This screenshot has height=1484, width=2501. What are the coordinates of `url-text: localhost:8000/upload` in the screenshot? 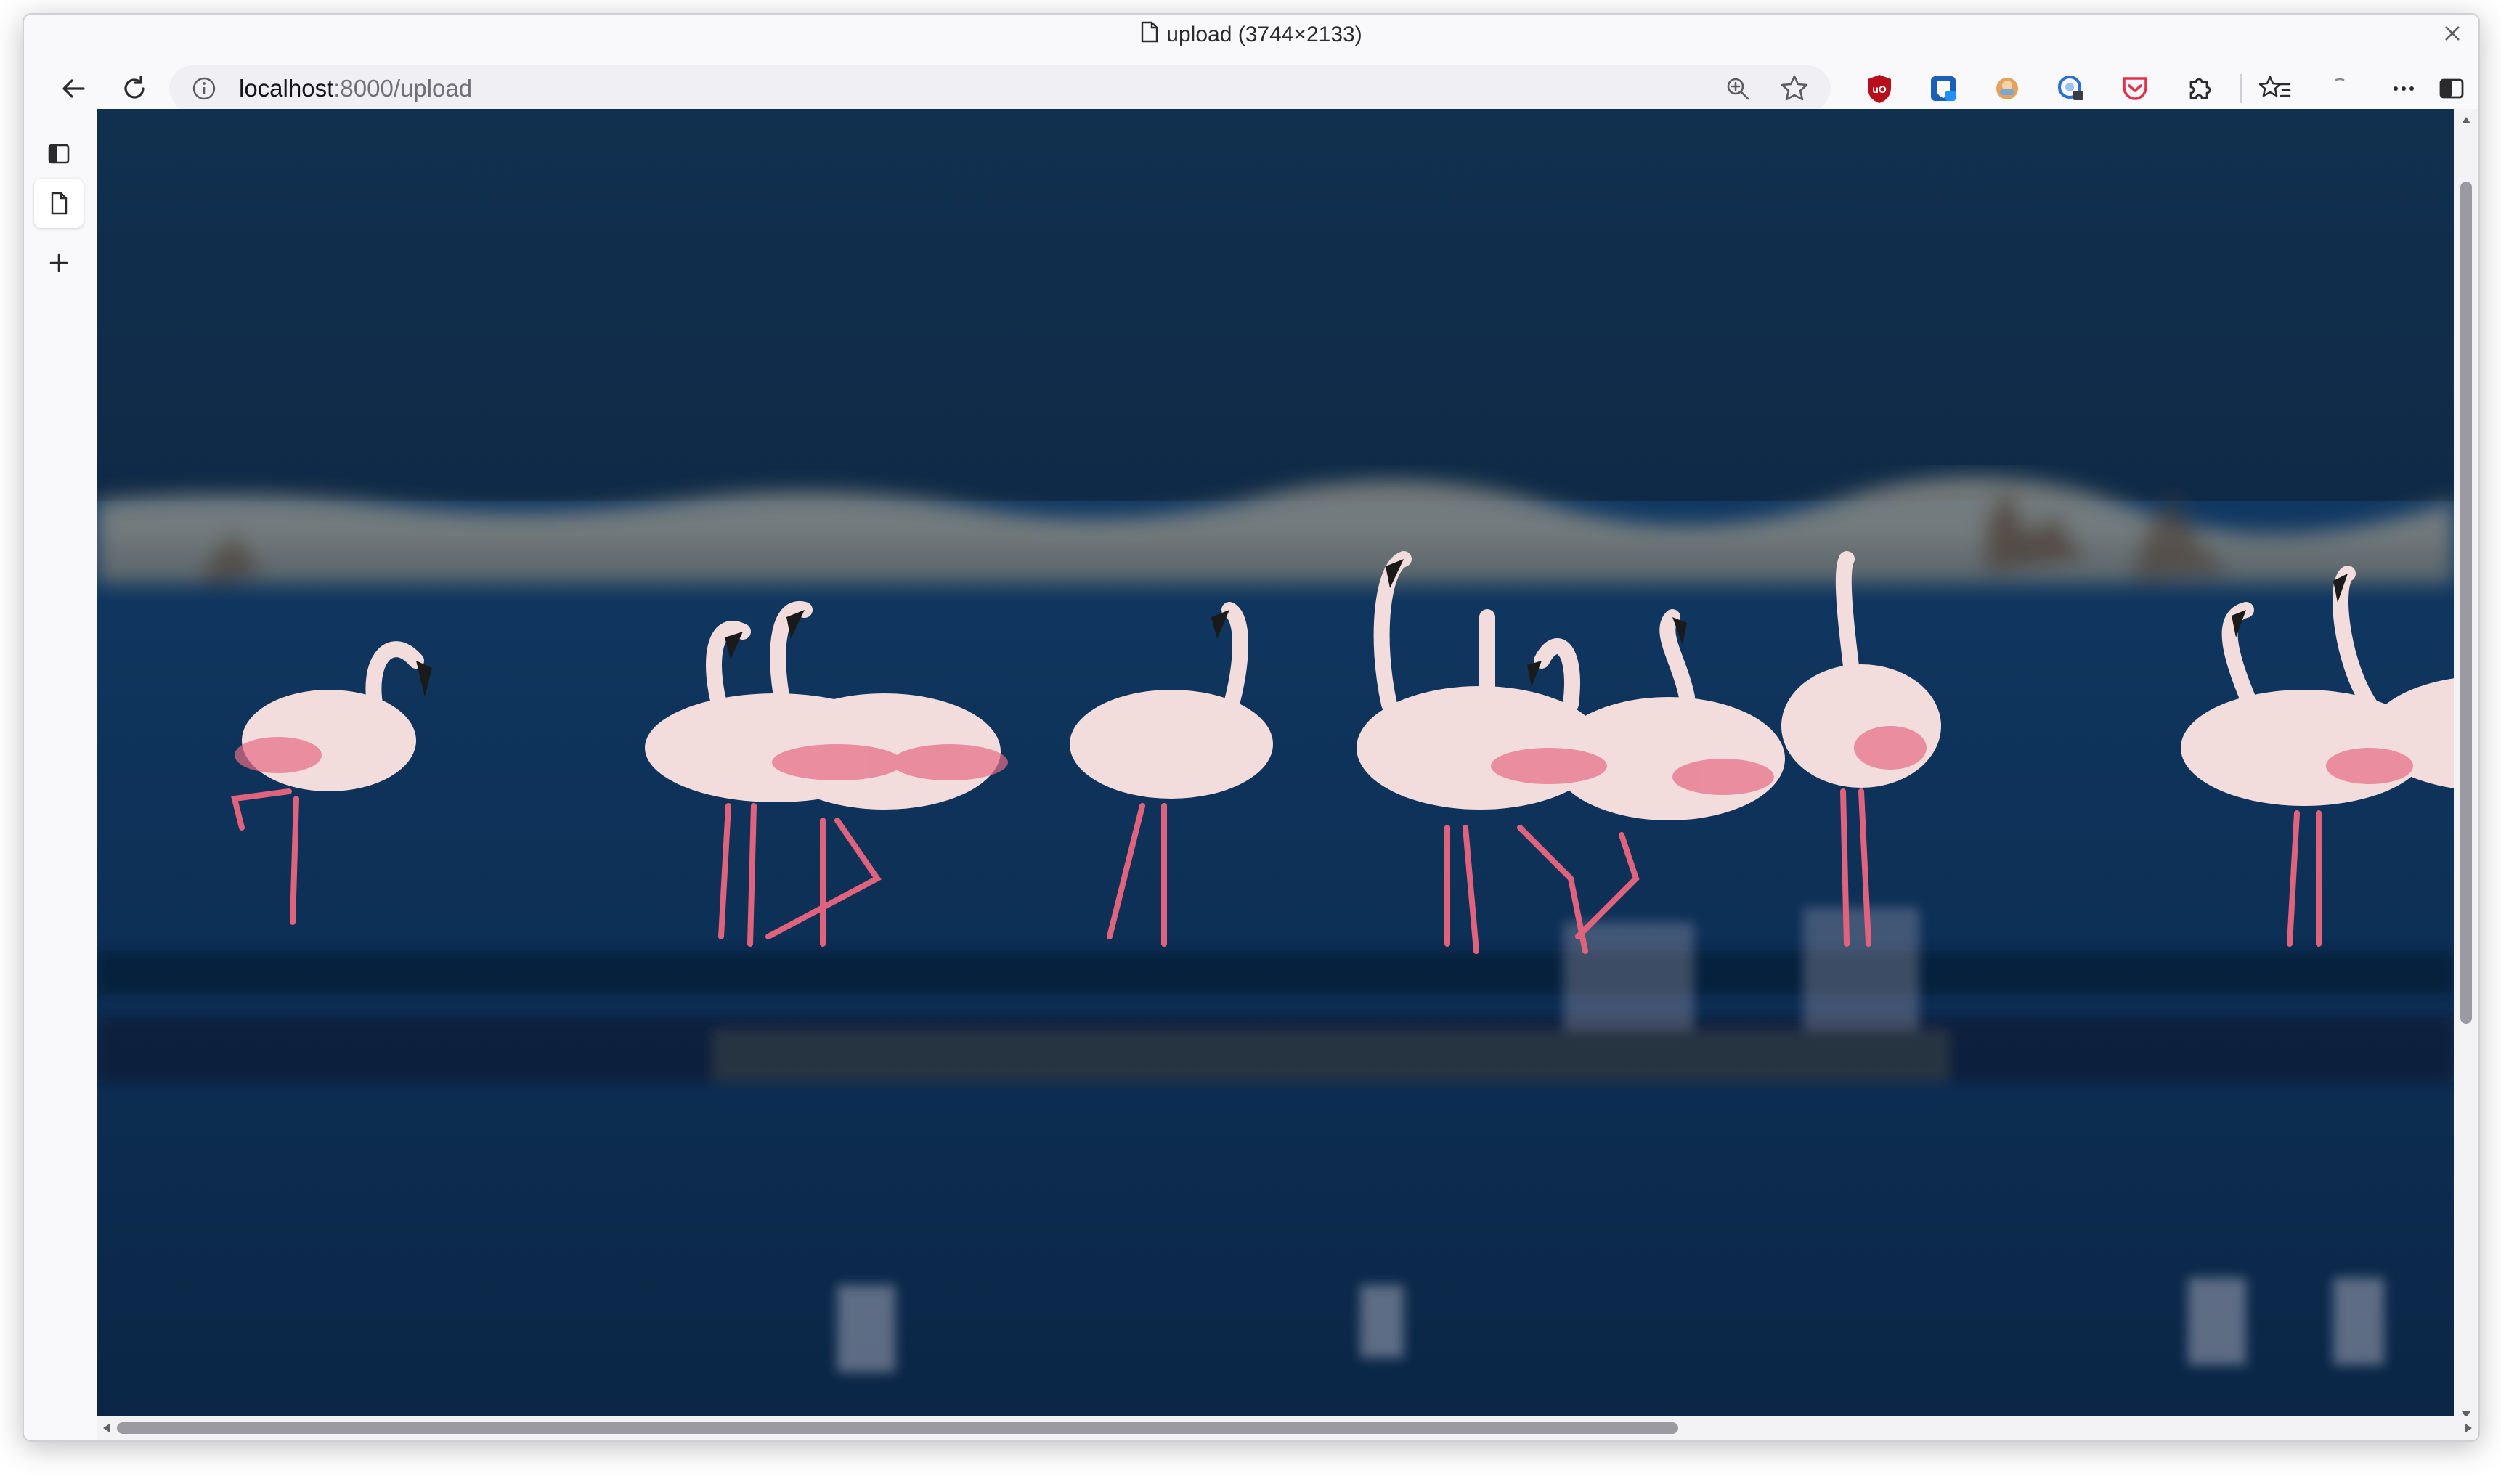 It's located at (355, 88).